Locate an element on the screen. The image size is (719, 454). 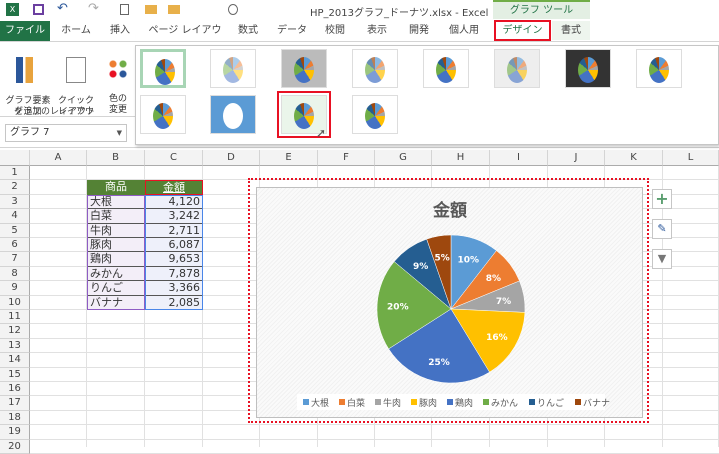
row-header: 8 is located at coordinates (15, 274).